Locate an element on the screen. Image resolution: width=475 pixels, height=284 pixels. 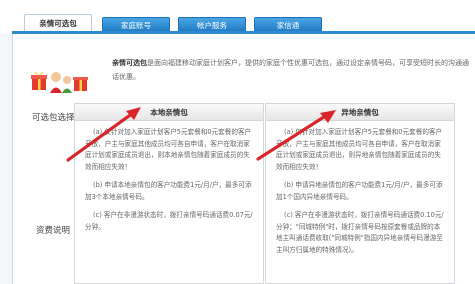
tab-bar: 亲情可选包 家庭账号 帐户服务 家信通 is located at coordinates (237, 17).